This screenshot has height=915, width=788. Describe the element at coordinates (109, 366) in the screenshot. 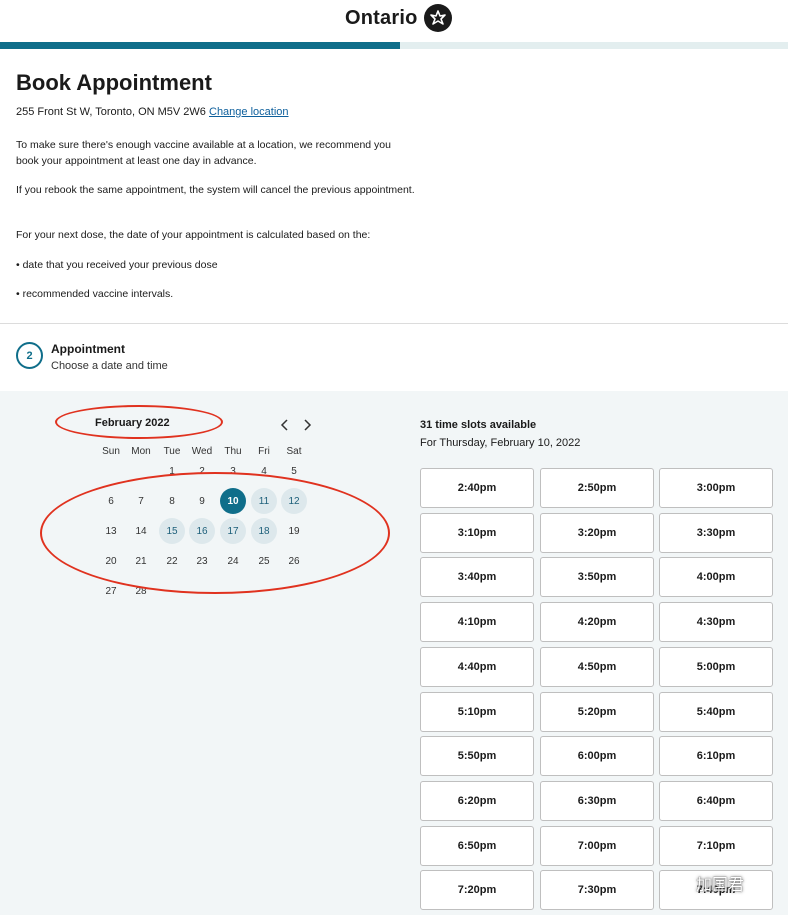

I see `step-subtitle: Choose a date and time` at that location.